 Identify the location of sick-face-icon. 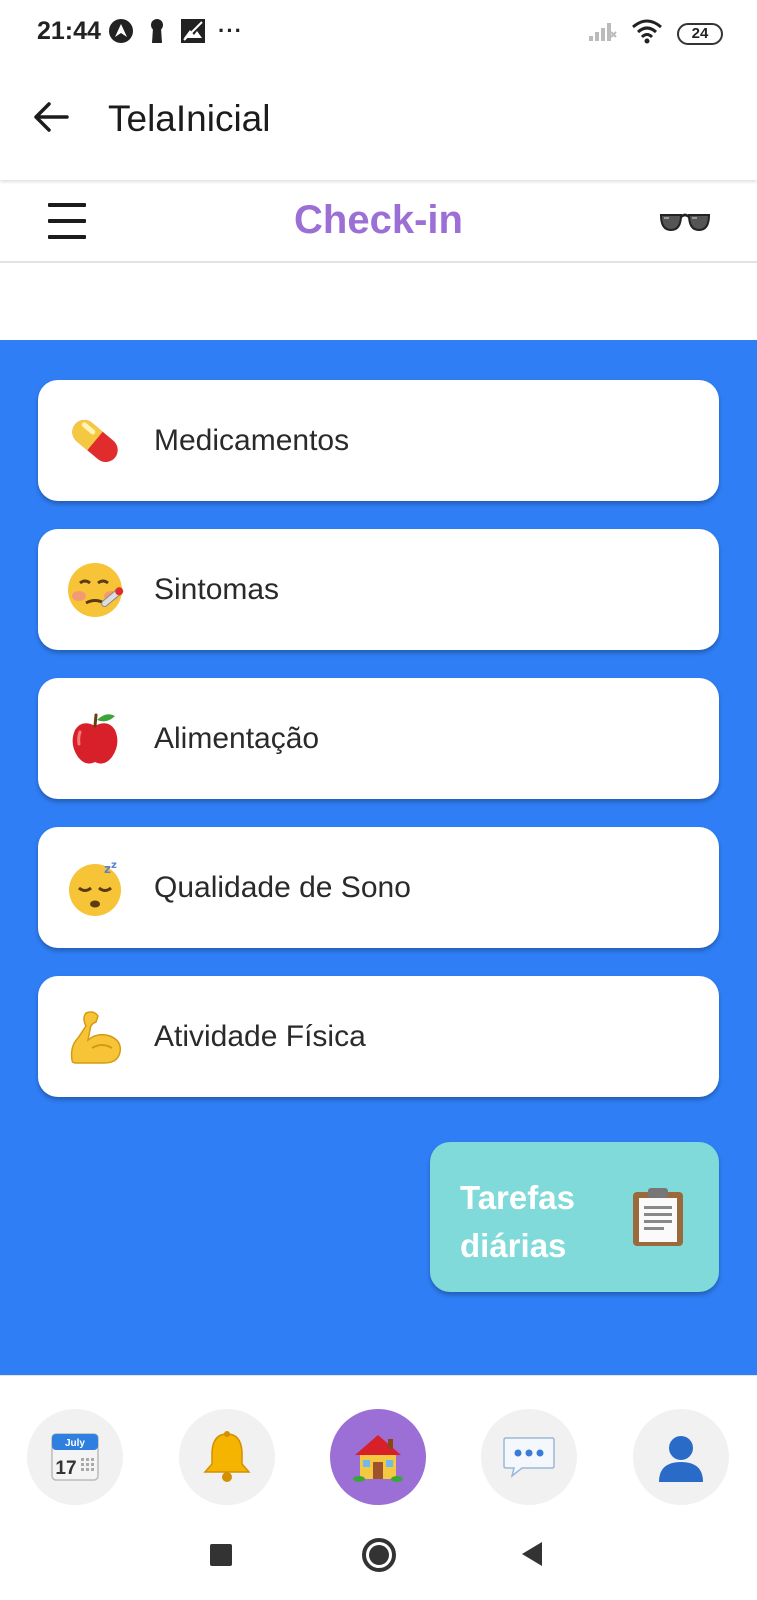
(96, 590).